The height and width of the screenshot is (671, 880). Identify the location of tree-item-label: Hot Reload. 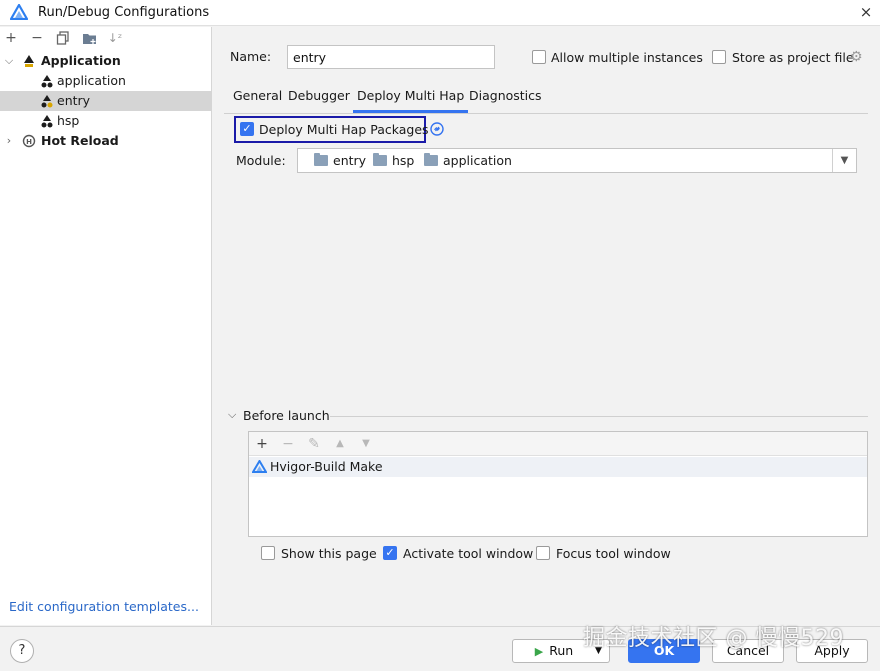
(80, 140).